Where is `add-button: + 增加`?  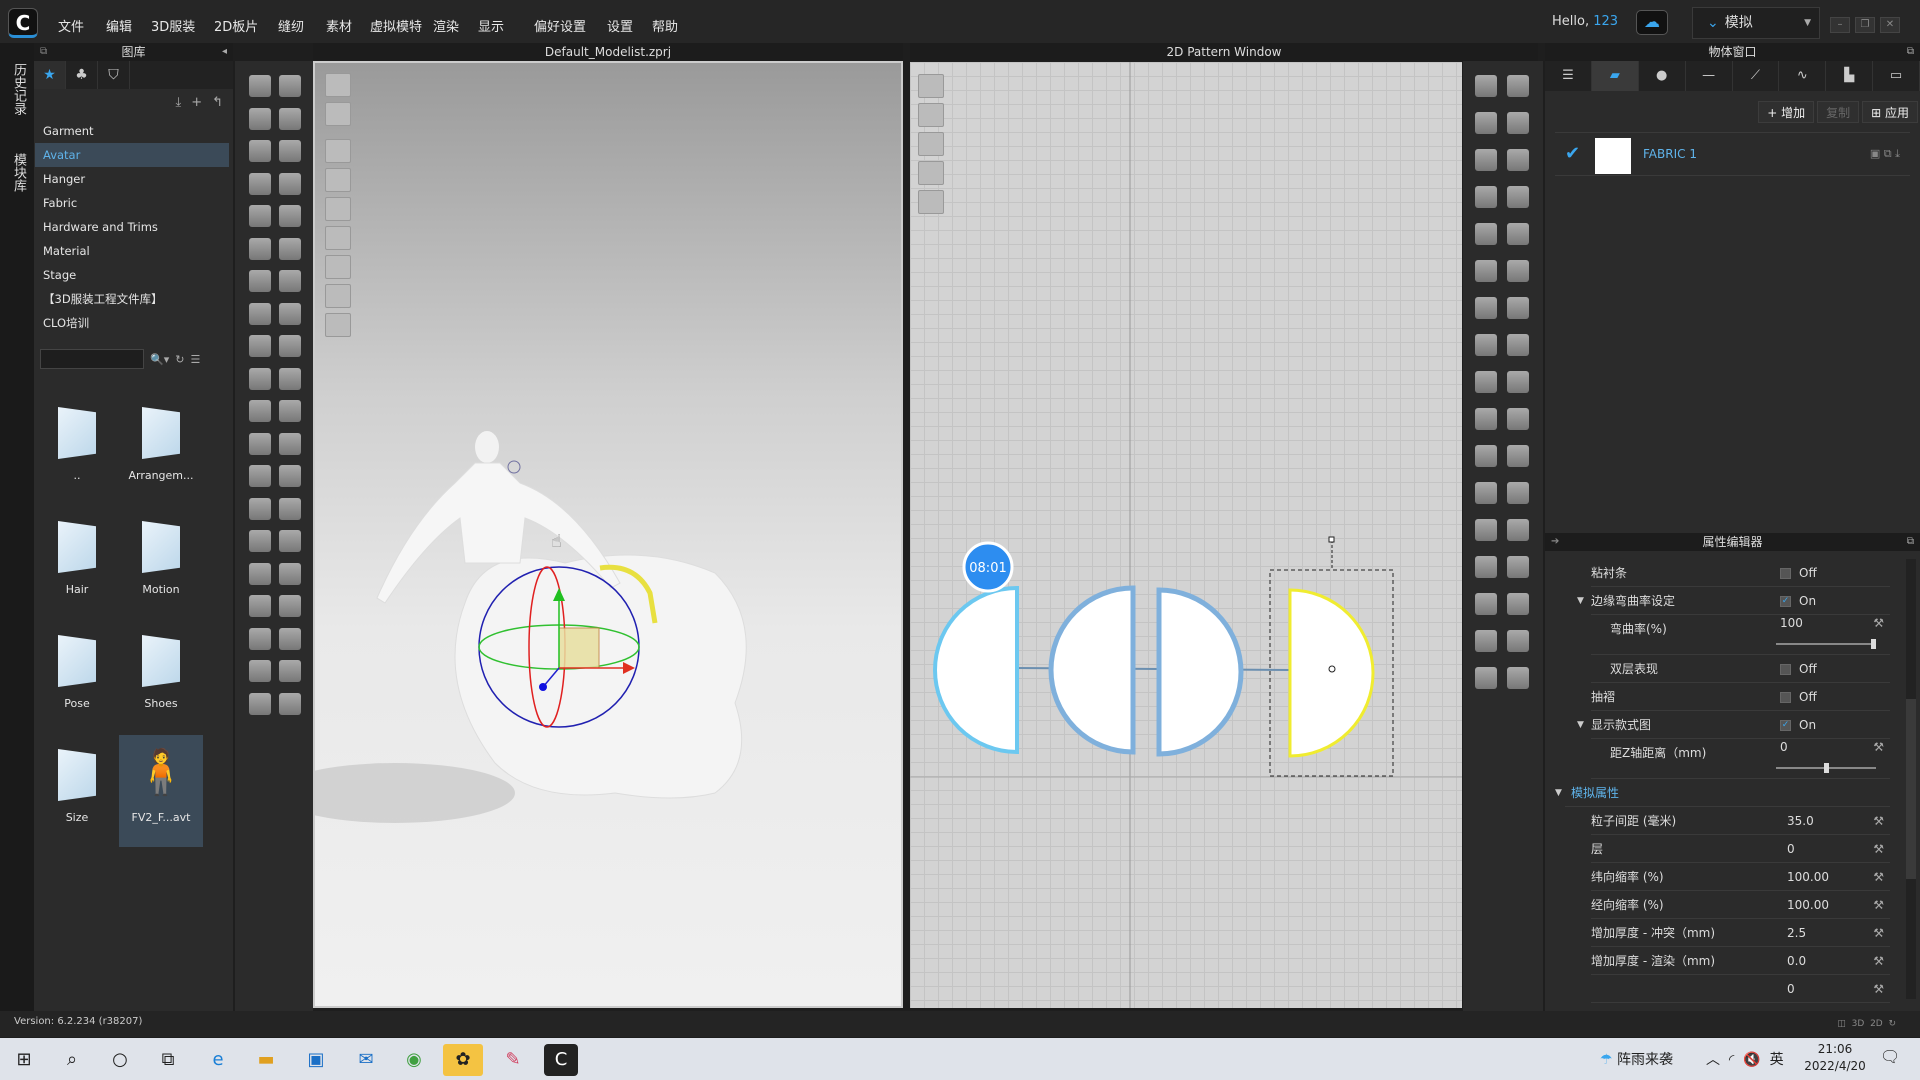
add-button: + 增加 is located at coordinates (1786, 112).